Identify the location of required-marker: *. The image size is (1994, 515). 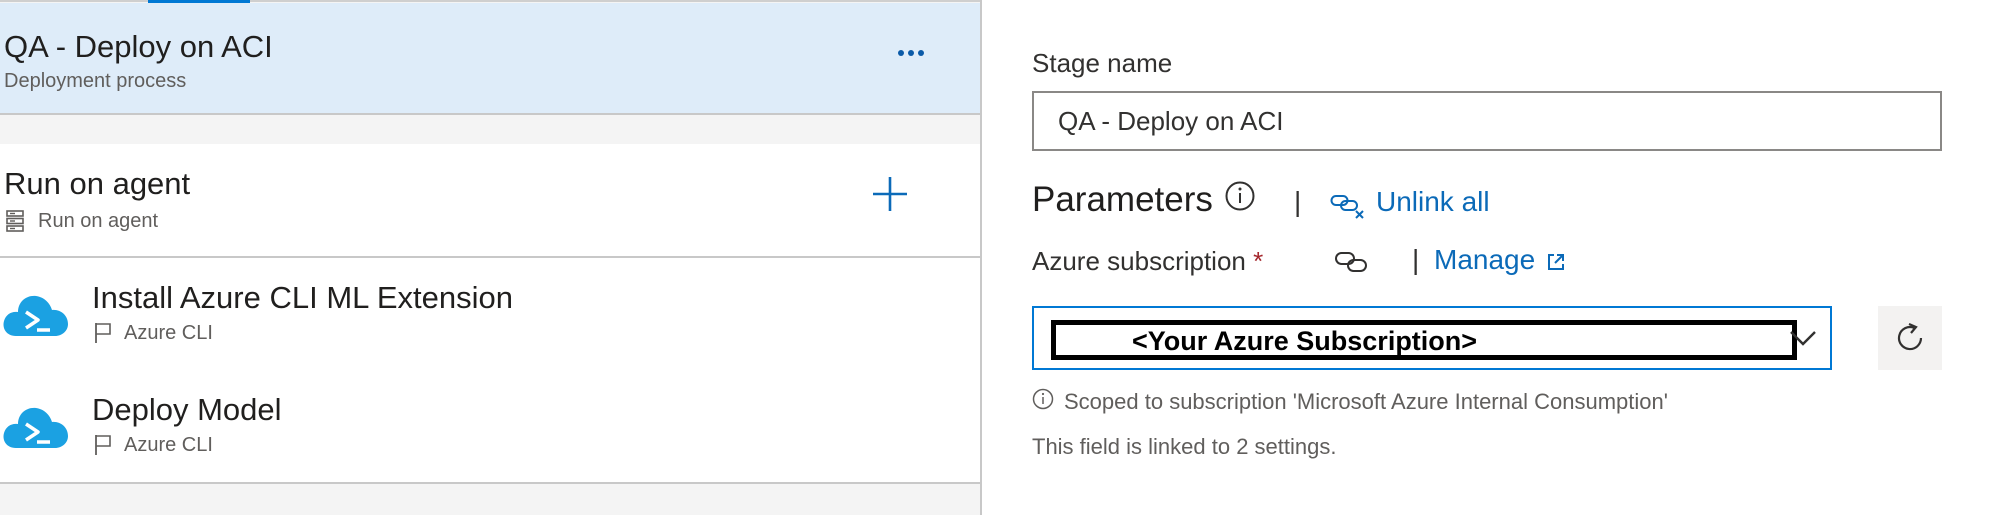
(1258, 261).